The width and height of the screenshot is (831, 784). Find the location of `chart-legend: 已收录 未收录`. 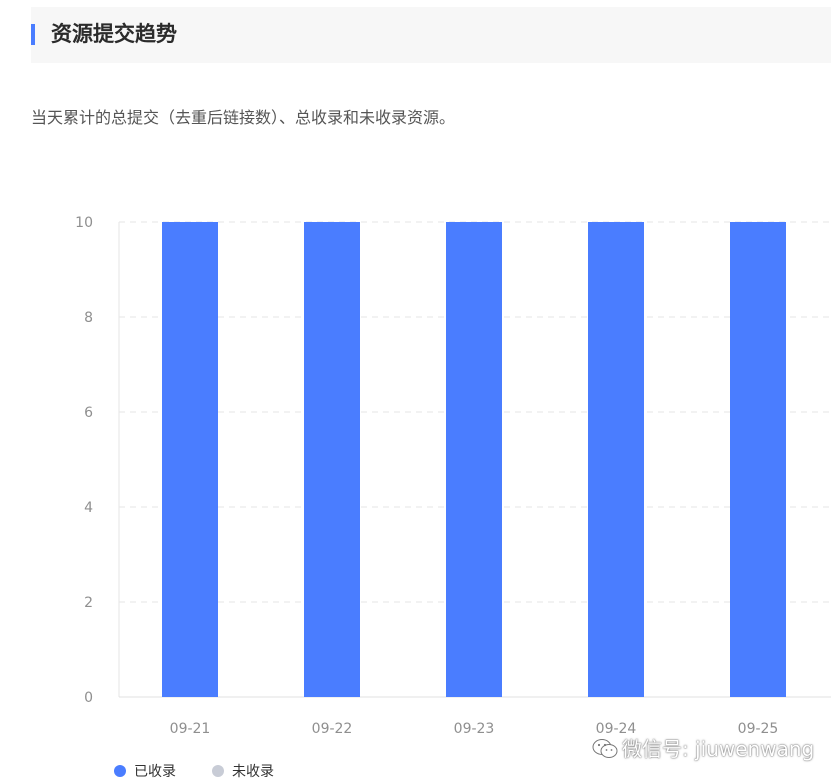

chart-legend: 已收录 未收录 is located at coordinates (212, 771).